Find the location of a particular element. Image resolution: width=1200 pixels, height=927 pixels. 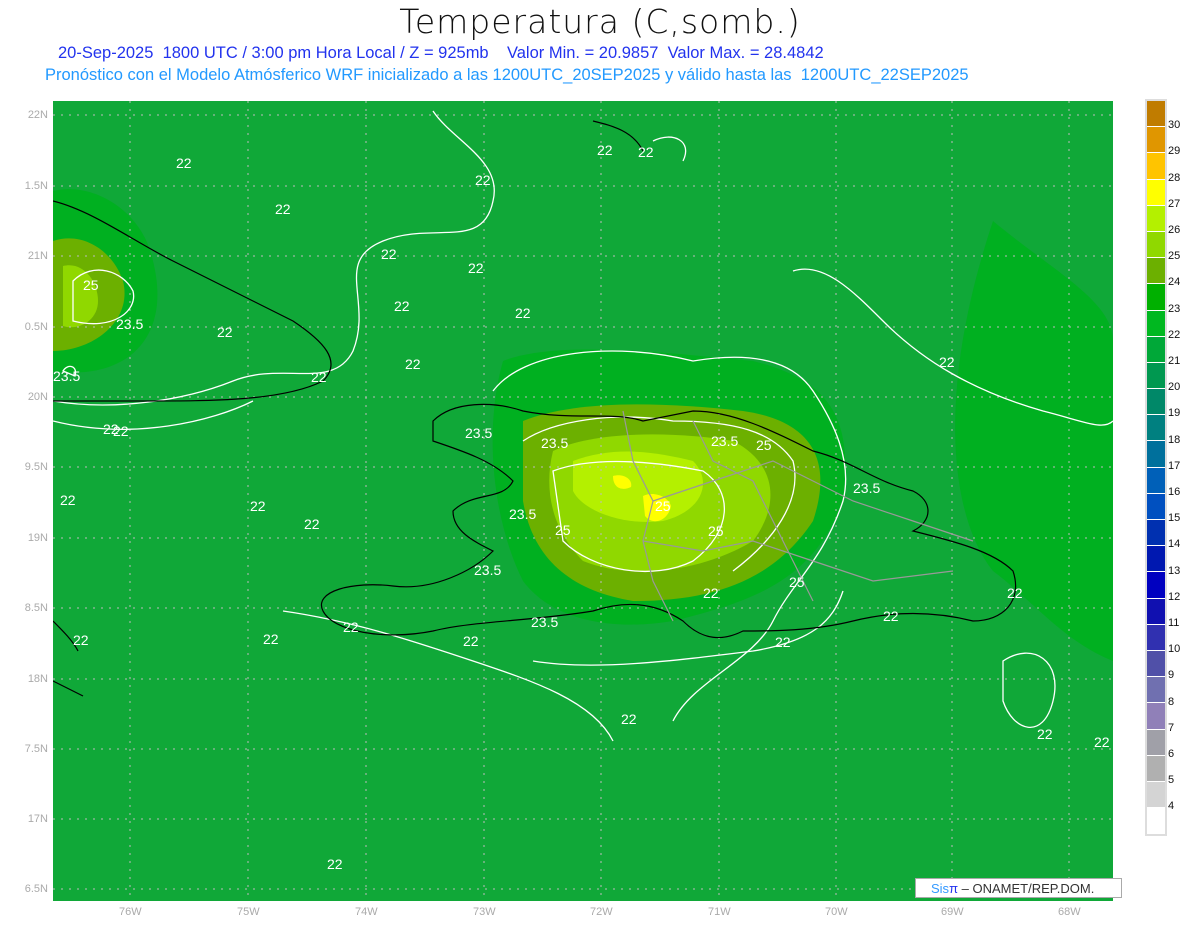

lon-label: 71W is located at coordinates (719, 912).